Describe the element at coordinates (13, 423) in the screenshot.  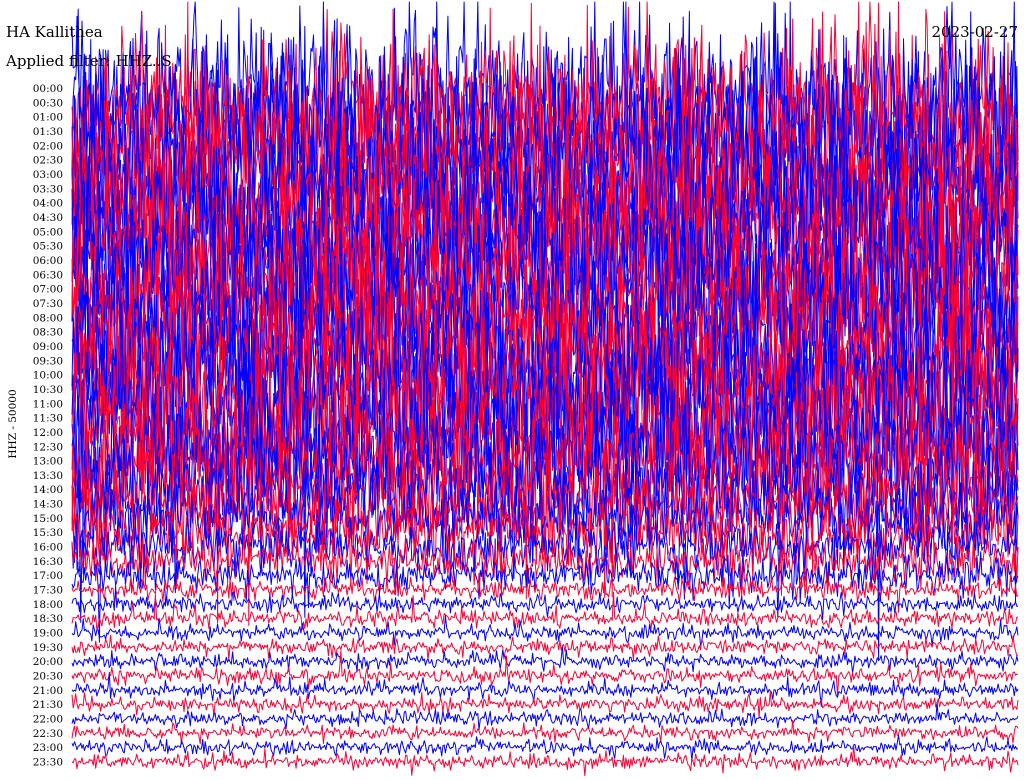
I see `channel-axis-label: HHZ - 50000` at that location.